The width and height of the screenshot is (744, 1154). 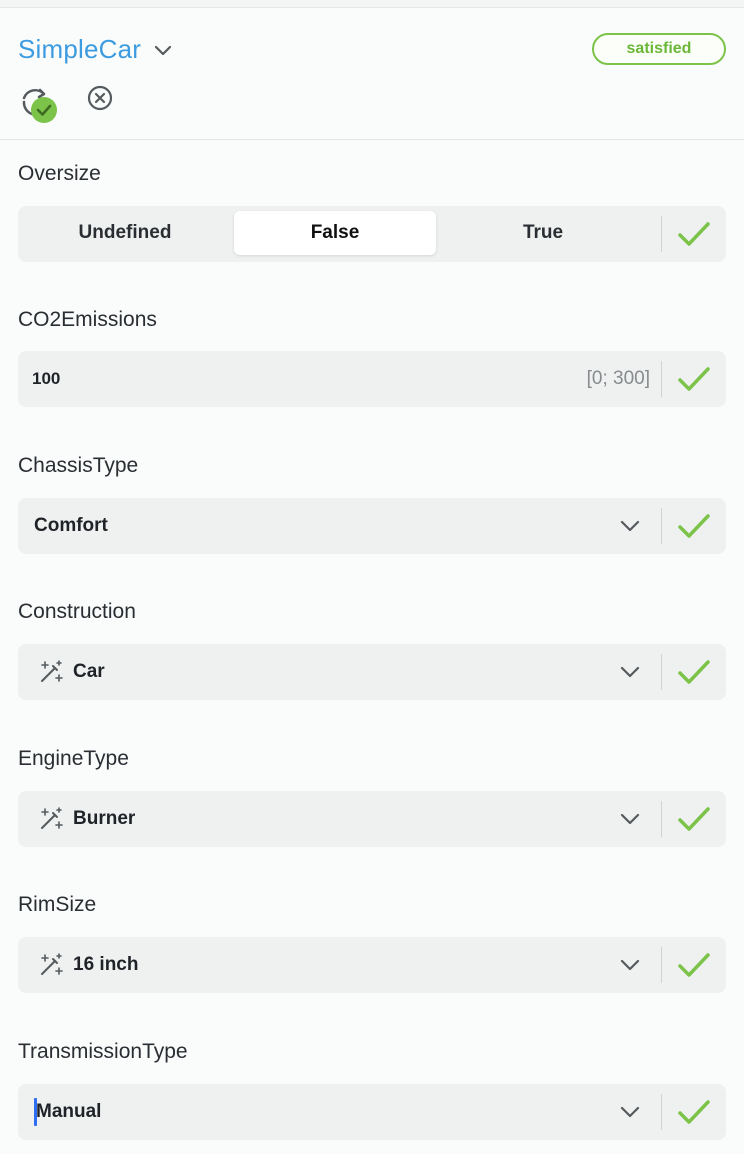 What do you see at coordinates (372, 526) in the screenshot?
I see `chassis-select: Comfort` at bounding box center [372, 526].